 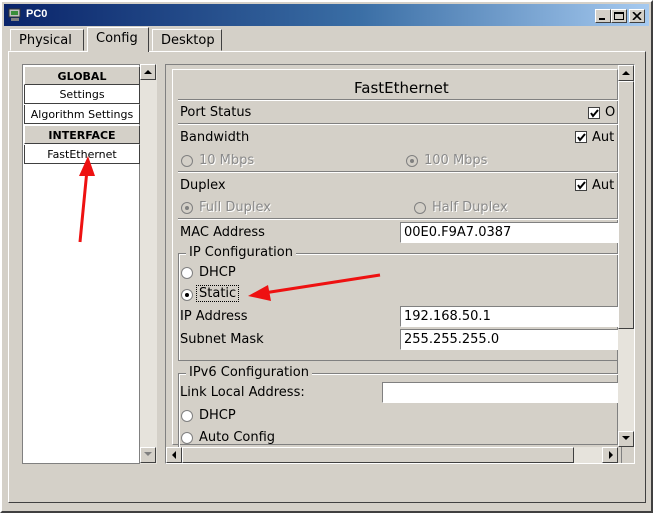 I want to click on close-icon, so click(x=637, y=16).